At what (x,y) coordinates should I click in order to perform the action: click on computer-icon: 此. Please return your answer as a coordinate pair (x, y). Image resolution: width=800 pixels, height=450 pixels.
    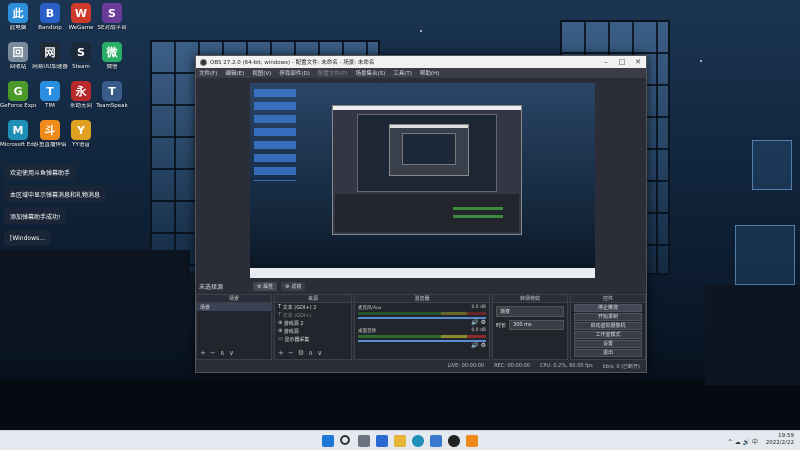
    Looking at the image, I should click on (18, 13).